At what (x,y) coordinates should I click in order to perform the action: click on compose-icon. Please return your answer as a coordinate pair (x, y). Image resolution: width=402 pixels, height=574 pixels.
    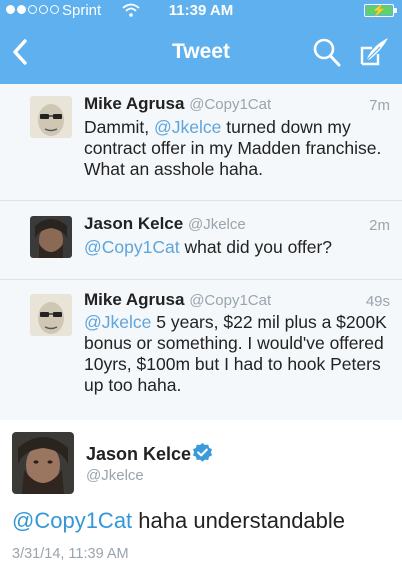
    Looking at the image, I should click on (375, 51).